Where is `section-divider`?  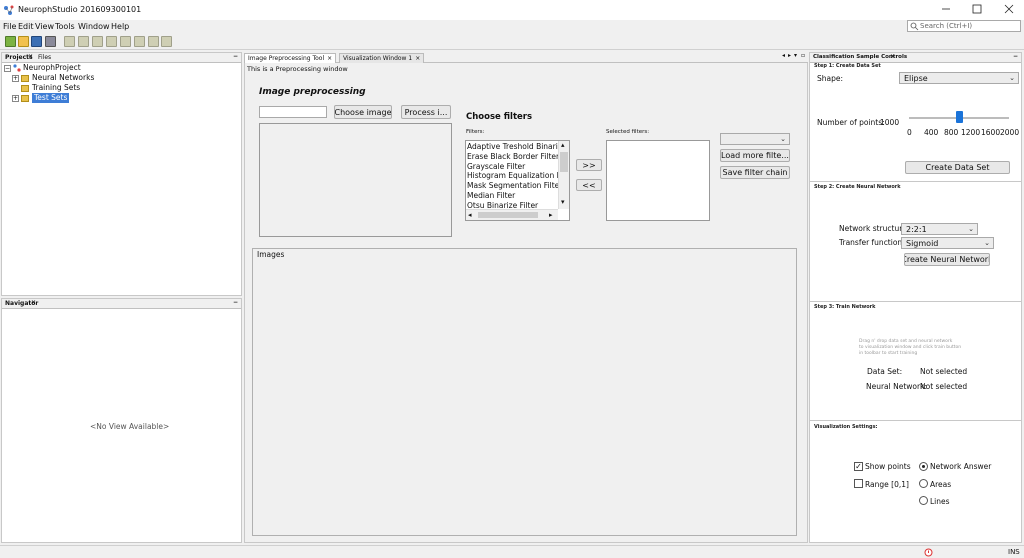
section-divider is located at coordinates (915, 420).